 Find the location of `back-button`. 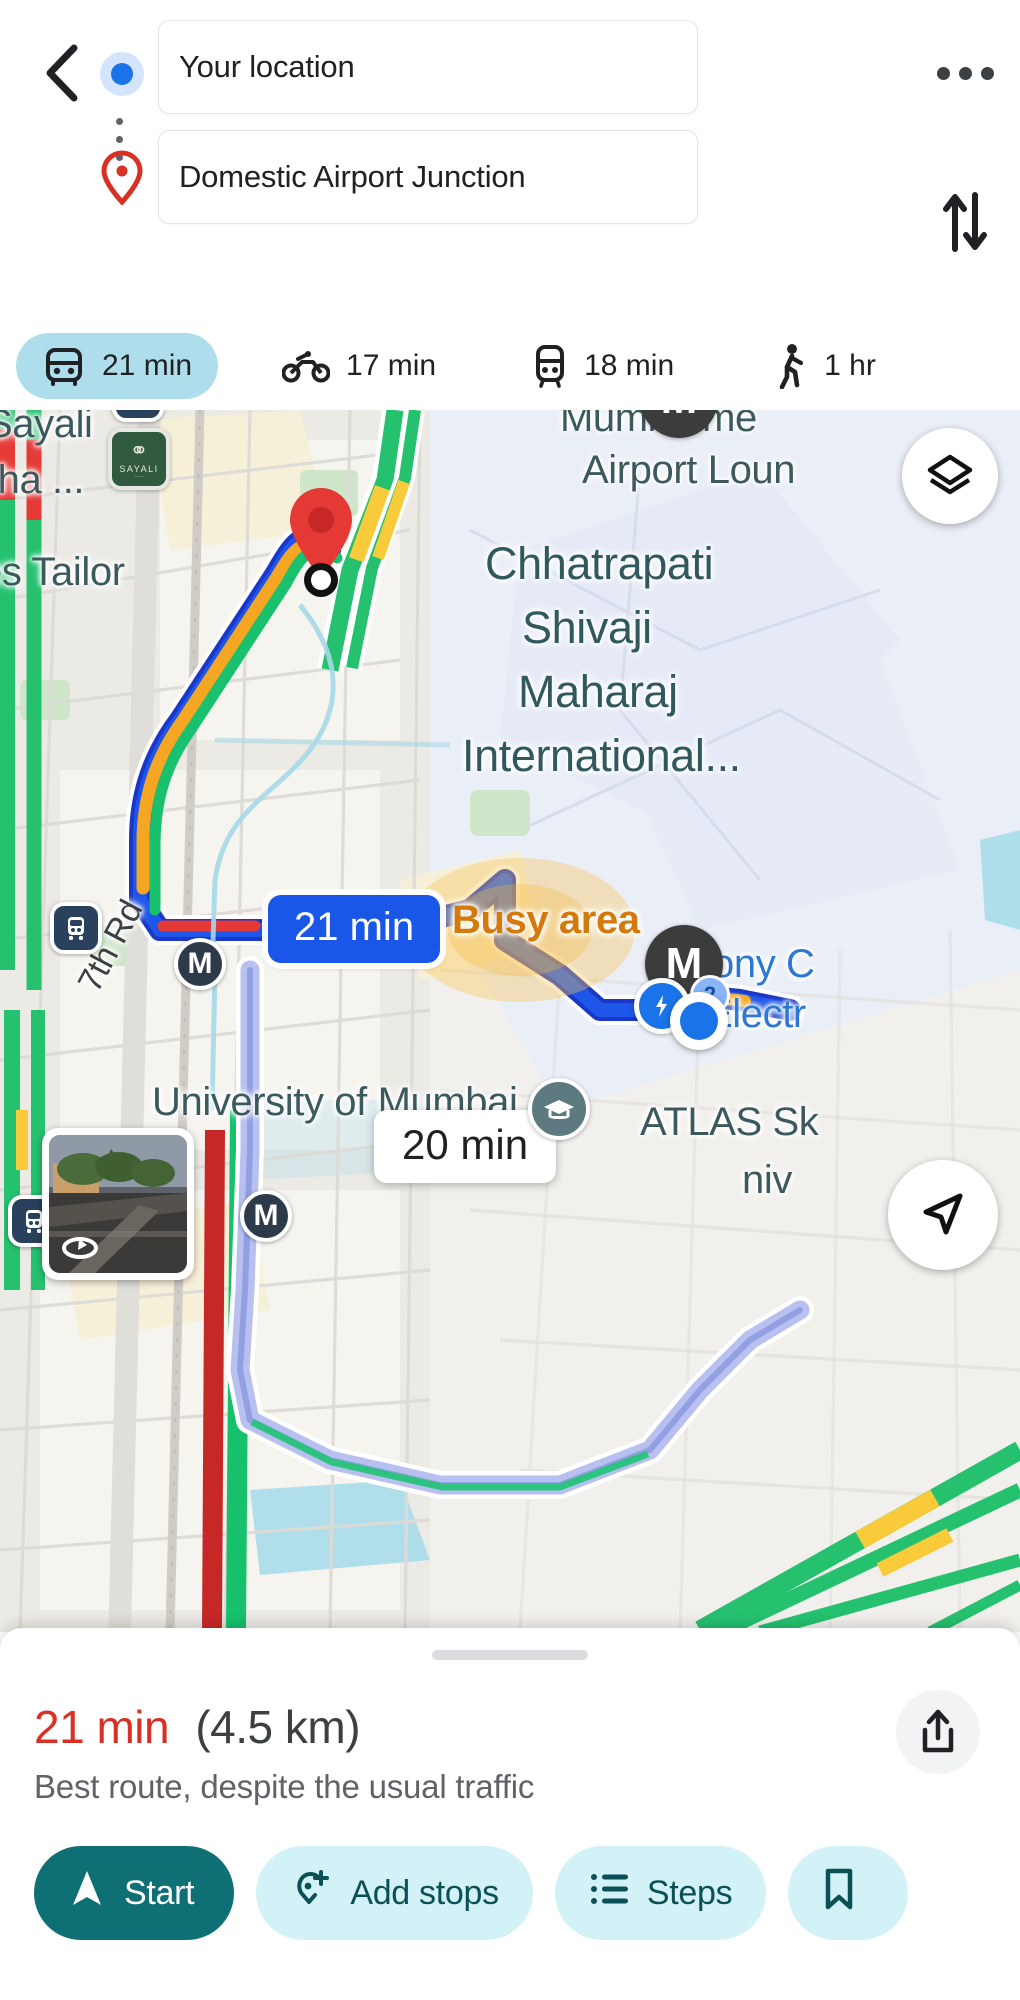

back-button is located at coordinates (61, 73).